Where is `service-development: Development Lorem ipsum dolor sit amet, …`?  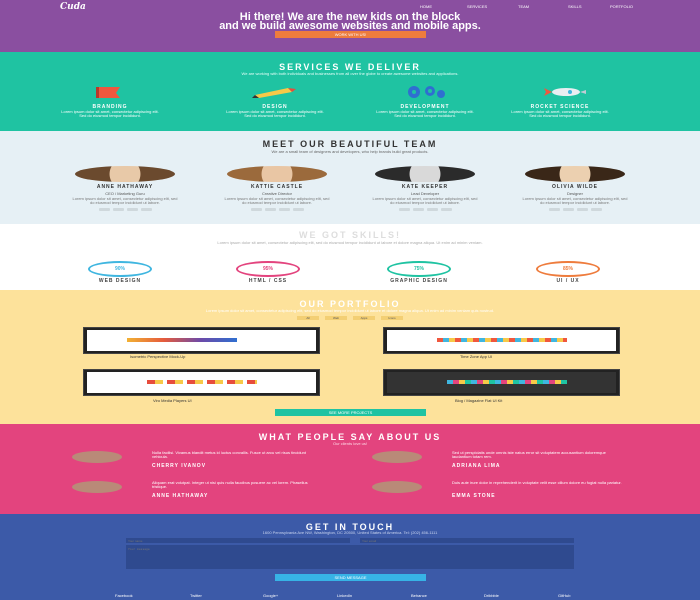 service-development: Development Lorem ipsum dolor sit amet, … is located at coordinates (425, 101).